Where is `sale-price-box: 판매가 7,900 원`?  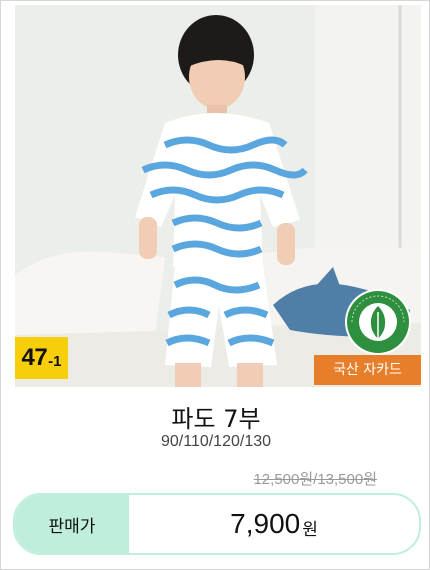
sale-price-box: 판매가 7,900 원 is located at coordinates (217, 524).